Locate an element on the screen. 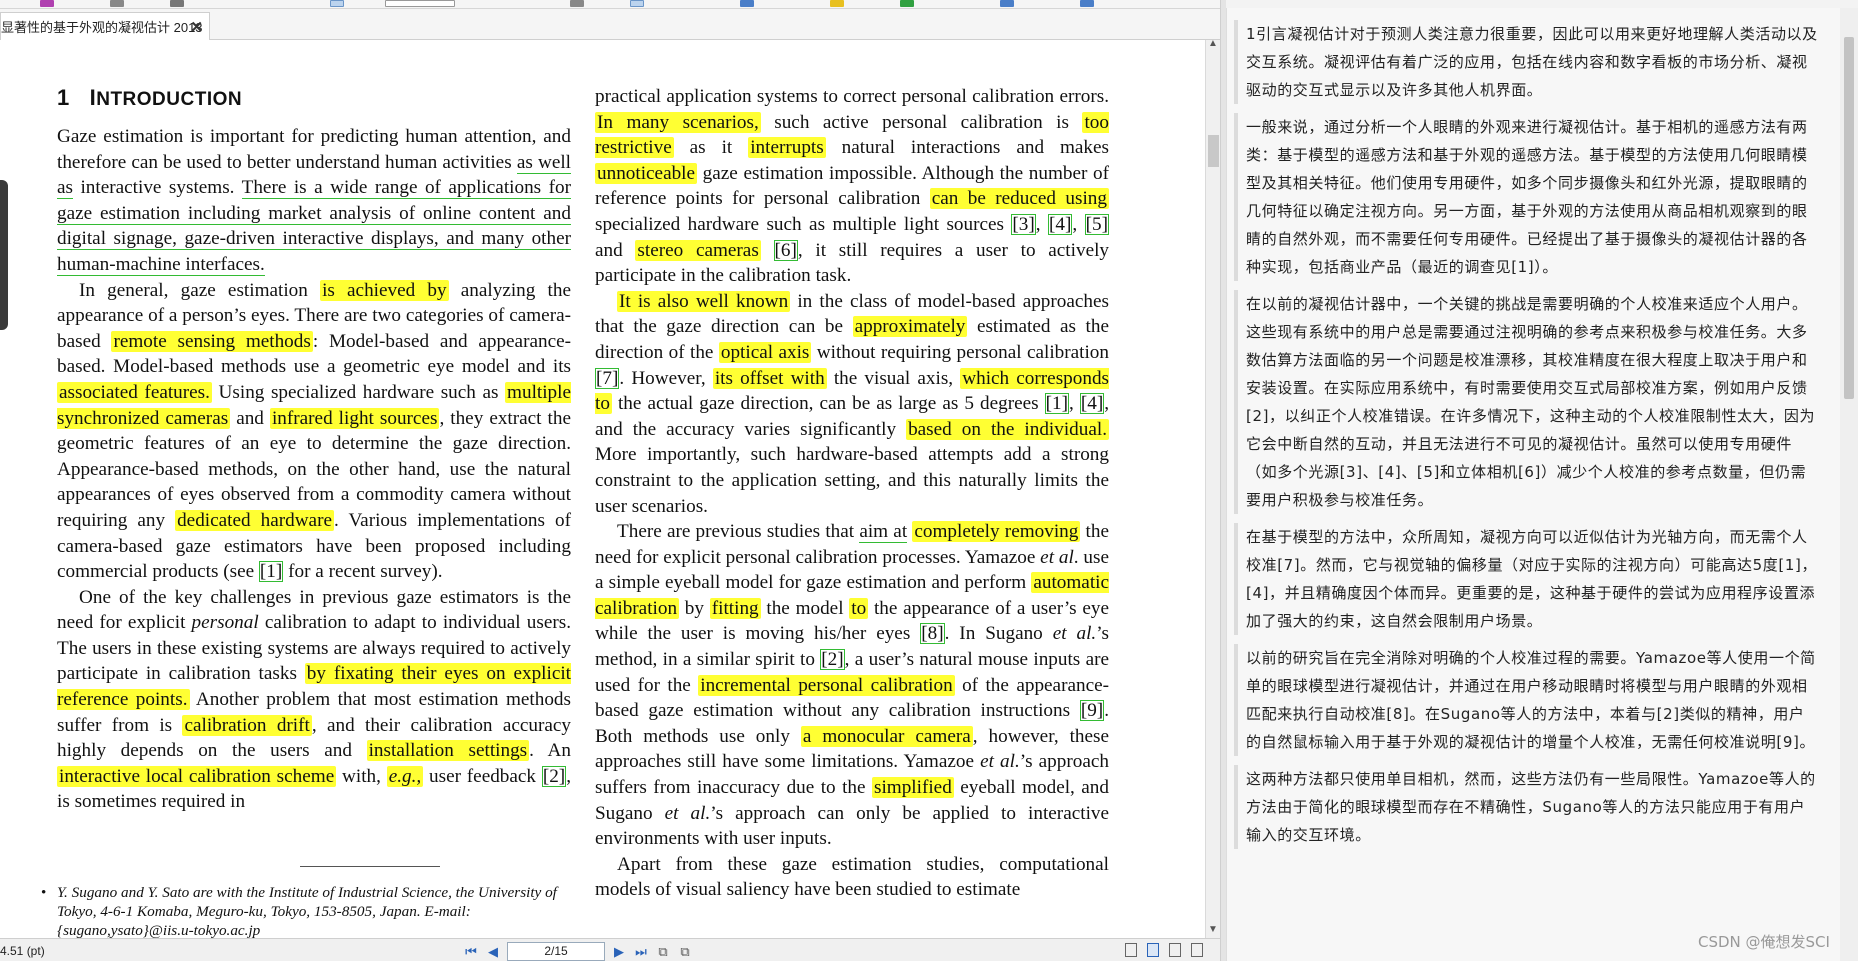 This screenshot has height=961, width=1858. text-run: user feedback is located at coordinates (482, 776).